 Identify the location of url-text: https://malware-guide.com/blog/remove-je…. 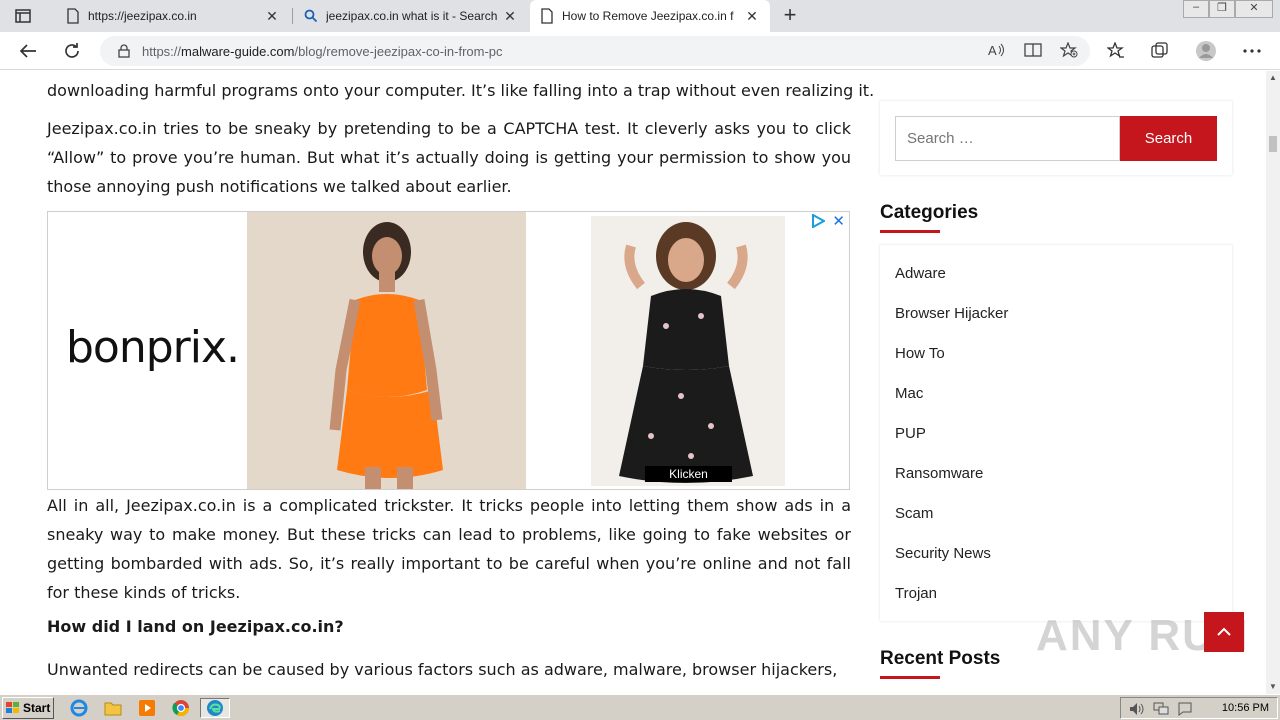
(322, 51).